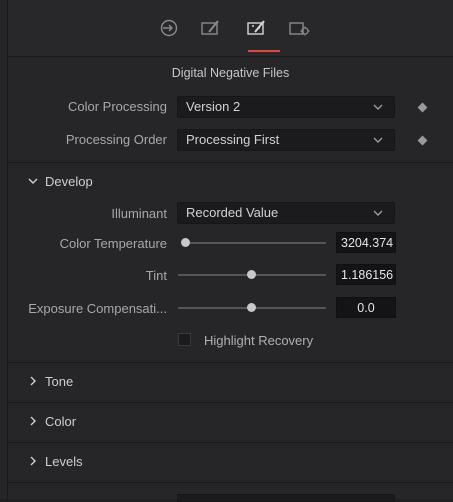  Describe the element at coordinates (366, 274) in the screenshot. I see `tint-input: 1.186156` at that location.